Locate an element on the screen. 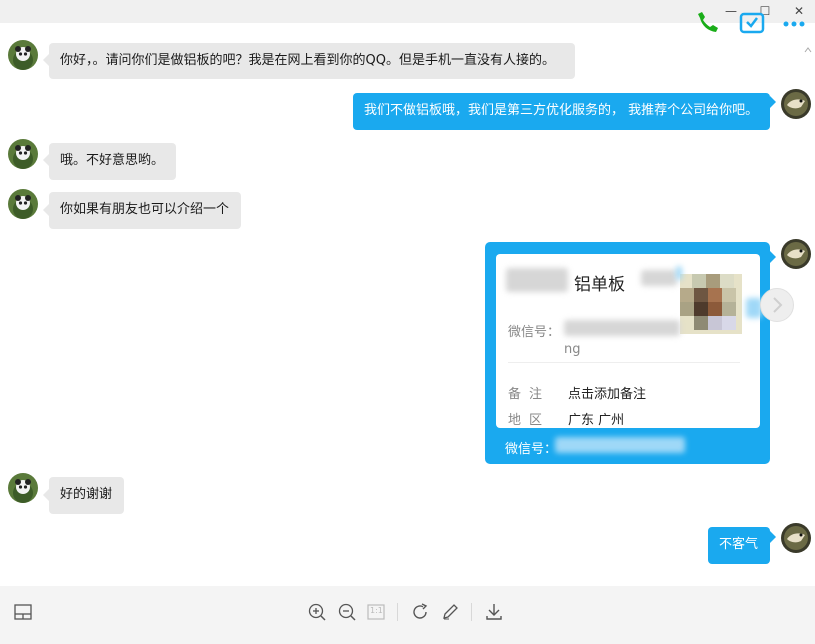 This screenshot has height=644, width=815. contact-card-message: 铝单板 微信号： ng 备注 点击添加备注 地区 广东 广州 微信号： is located at coordinates (627, 353).